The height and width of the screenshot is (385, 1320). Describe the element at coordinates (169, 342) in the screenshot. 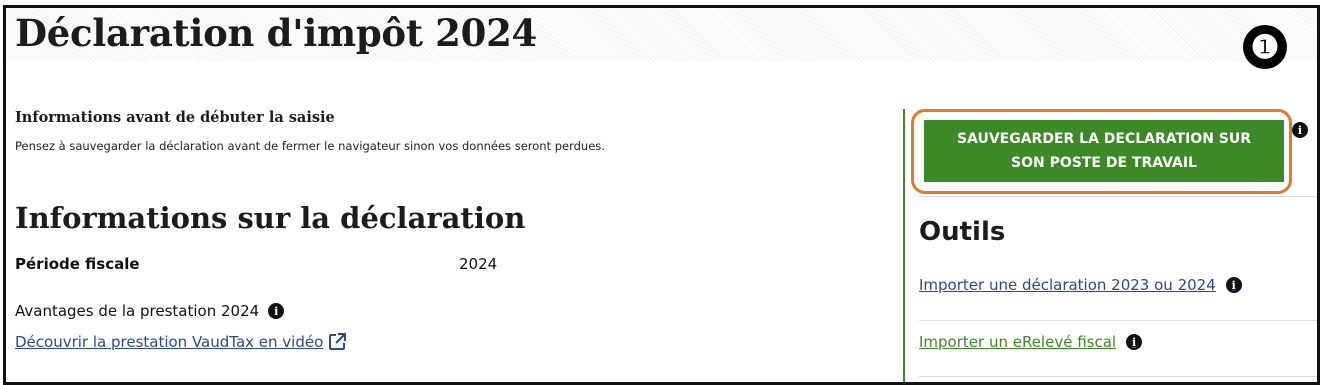

I see `video-link-label: Découvrir la prestation VaudTax en vidéo` at that location.